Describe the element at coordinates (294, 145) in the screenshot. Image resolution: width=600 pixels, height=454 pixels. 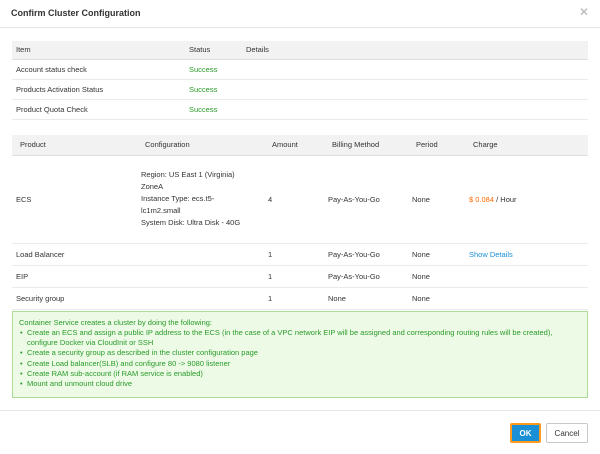
I see `column-header-amount: Amount` at that location.